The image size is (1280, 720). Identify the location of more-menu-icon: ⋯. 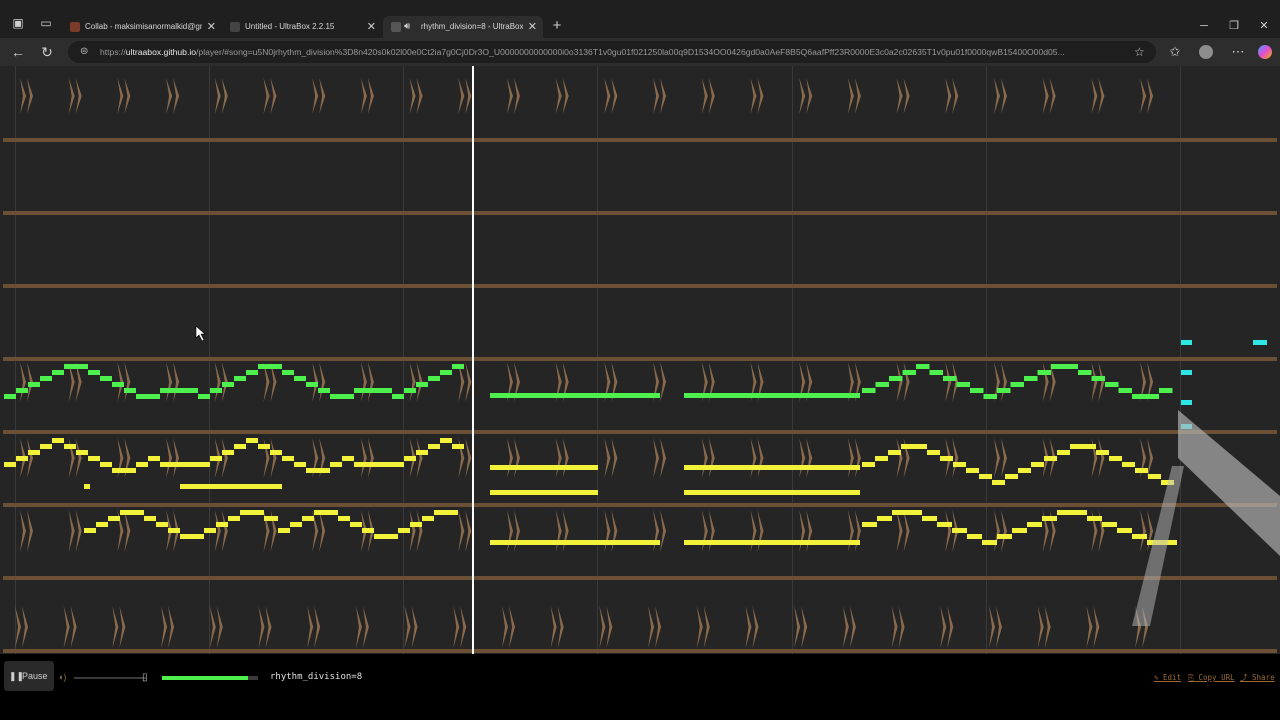
(1238, 52).